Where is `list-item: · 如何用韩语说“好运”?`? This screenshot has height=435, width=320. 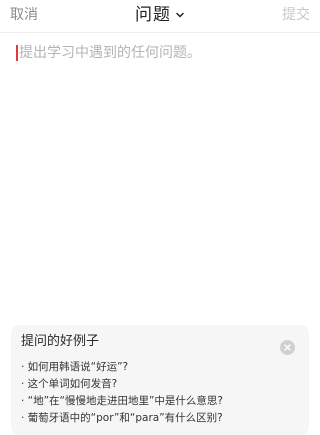 list-item: · 如何用韩语说“好运”? is located at coordinates (75, 367).